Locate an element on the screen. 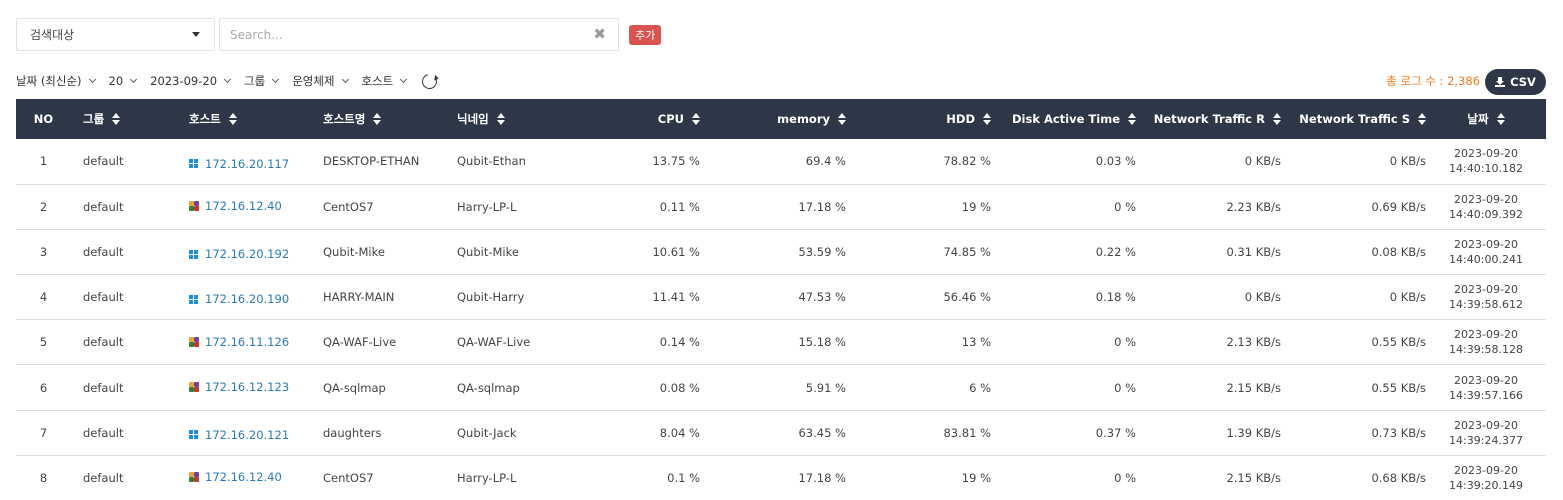 The width and height of the screenshot is (1563, 500). time-value: 14:39:57.166 is located at coordinates (1486, 395).